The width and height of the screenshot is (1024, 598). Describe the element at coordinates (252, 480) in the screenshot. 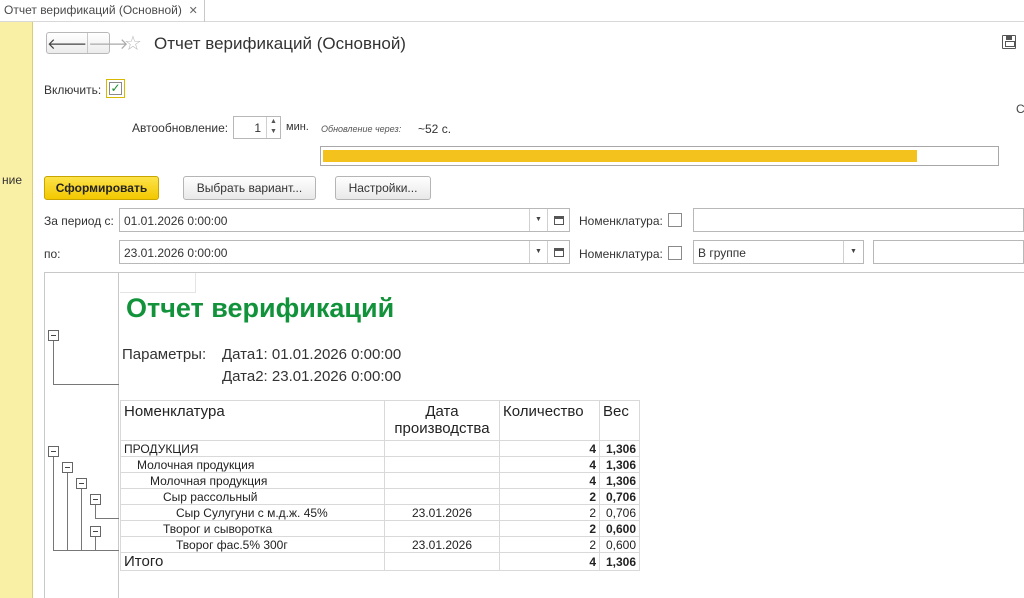

I see `row-name: Молочная продукция` at that location.